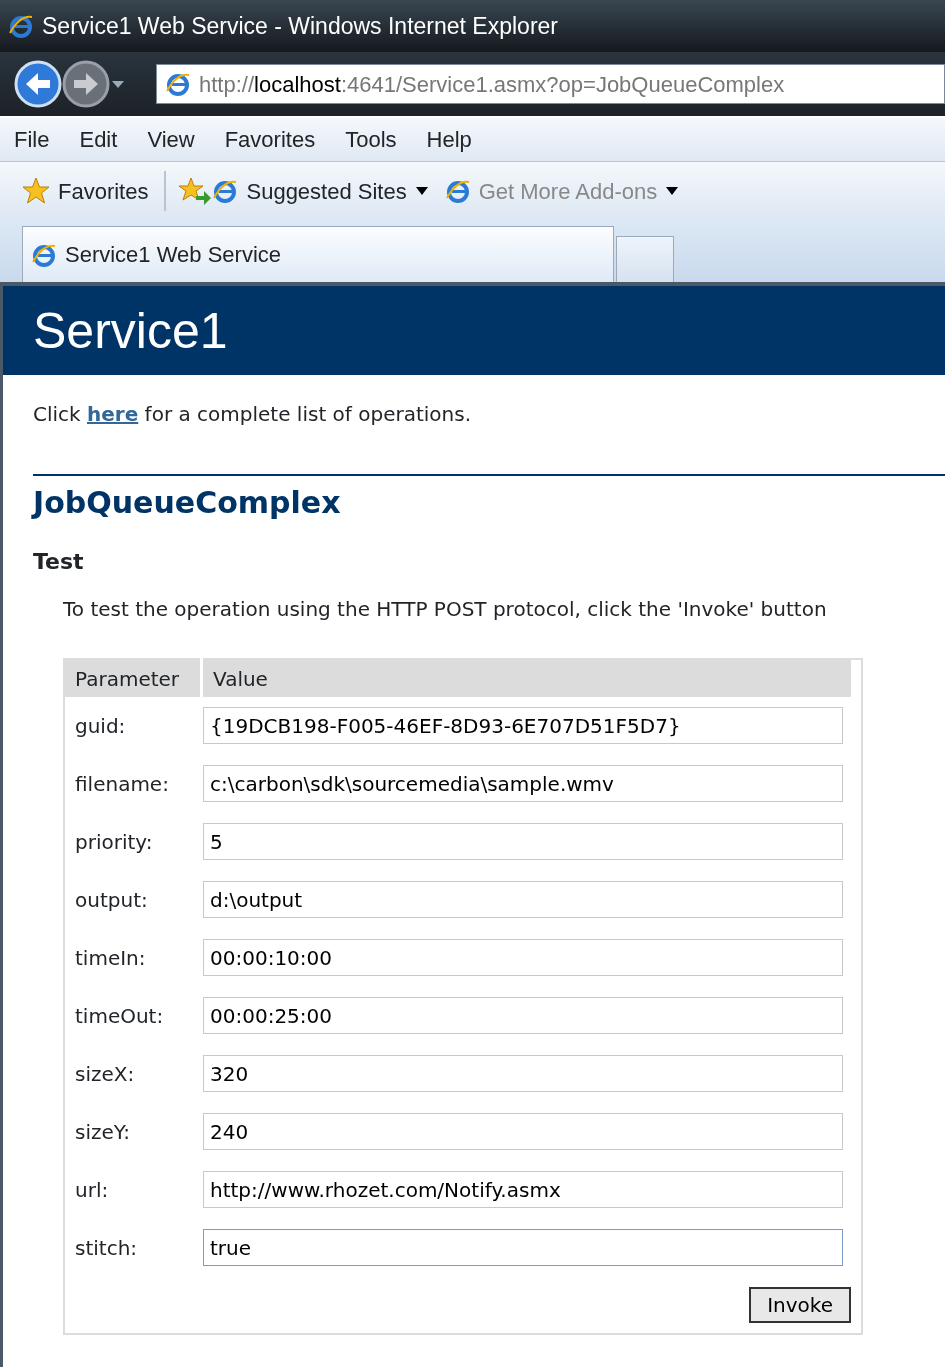 The height and width of the screenshot is (1367, 945). I want to click on address-field: http://localhost:4641/Service1.asmx?op=JobQueueComplex, so click(550, 84).